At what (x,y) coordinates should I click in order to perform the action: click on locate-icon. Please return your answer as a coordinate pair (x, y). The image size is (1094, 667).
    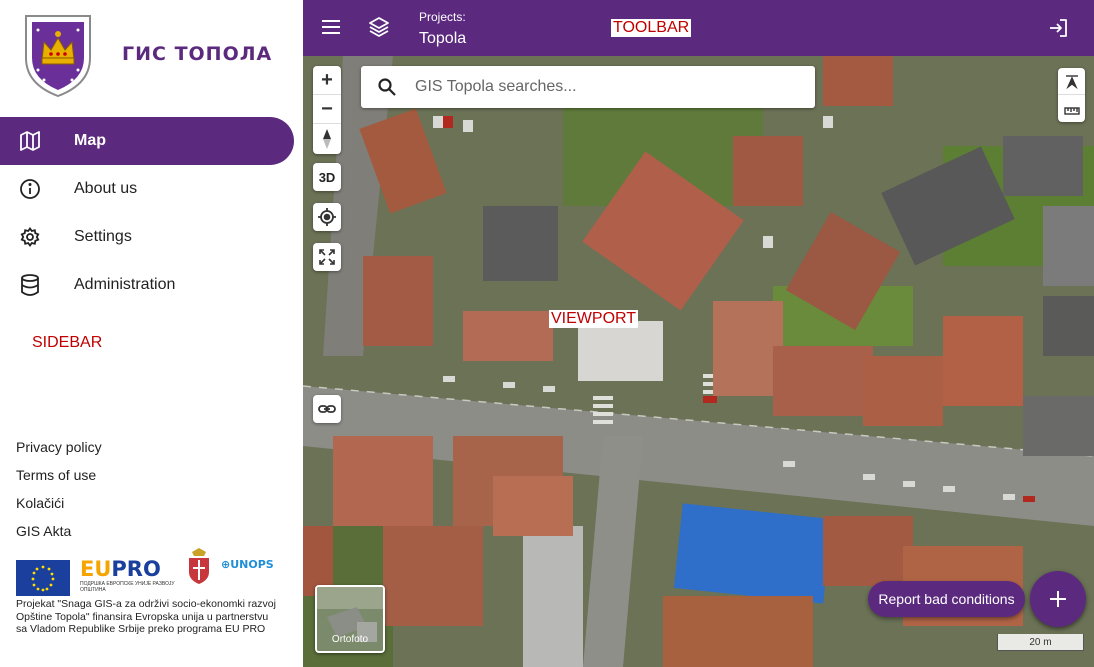
    Looking at the image, I should click on (327, 217).